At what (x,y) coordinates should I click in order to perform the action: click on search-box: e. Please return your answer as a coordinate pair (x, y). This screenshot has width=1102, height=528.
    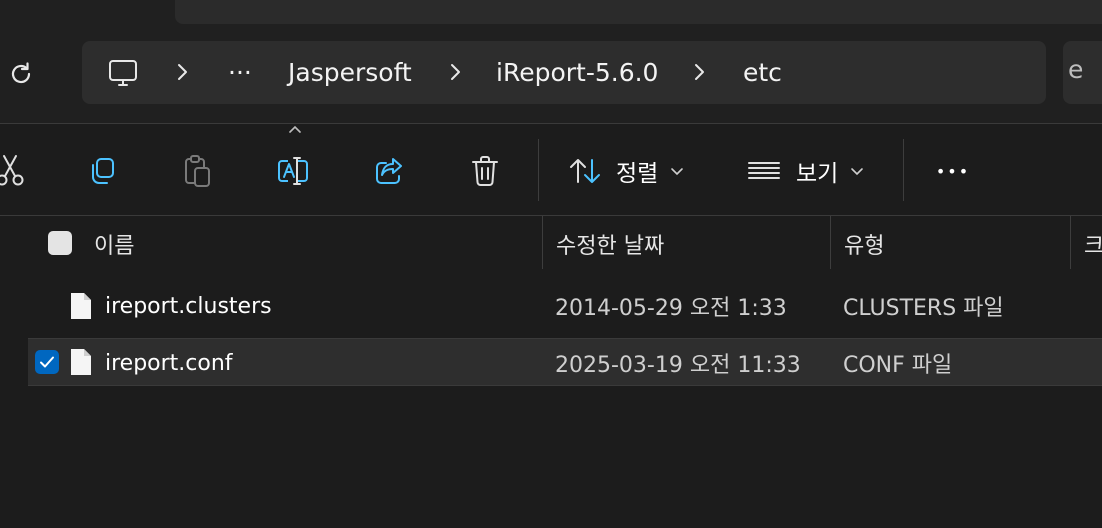
    Looking at the image, I should click on (1082, 72).